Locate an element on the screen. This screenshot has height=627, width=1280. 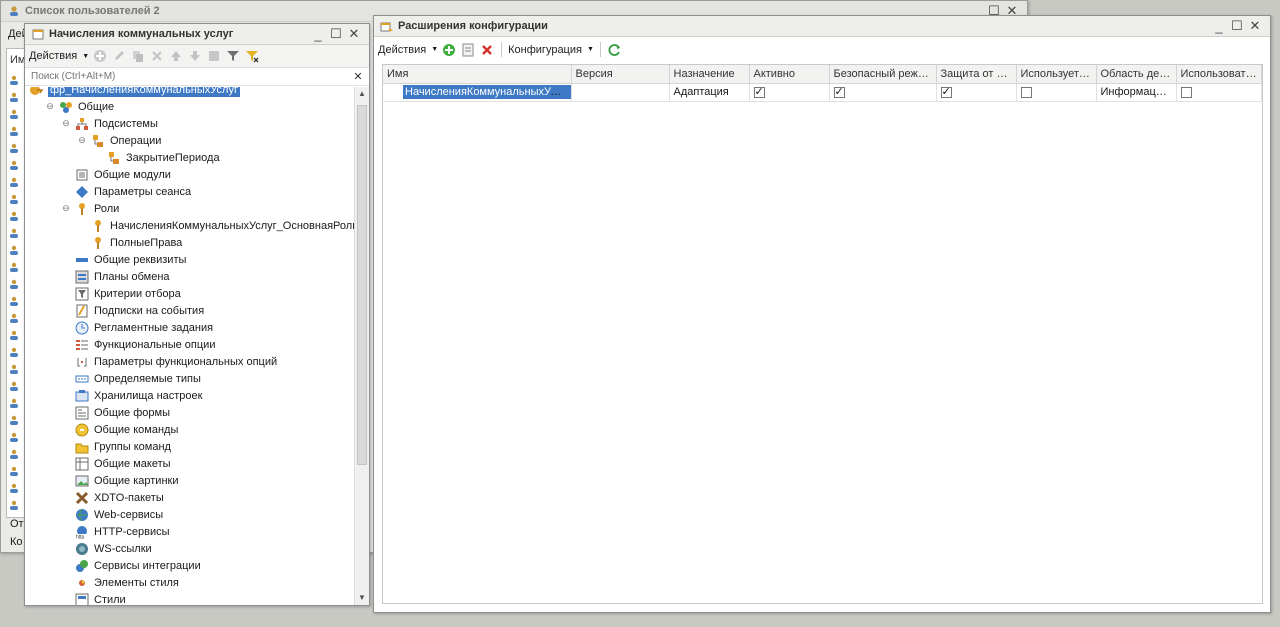
tree-item: Сервисы интеграции is located at coordinates (131, 565).